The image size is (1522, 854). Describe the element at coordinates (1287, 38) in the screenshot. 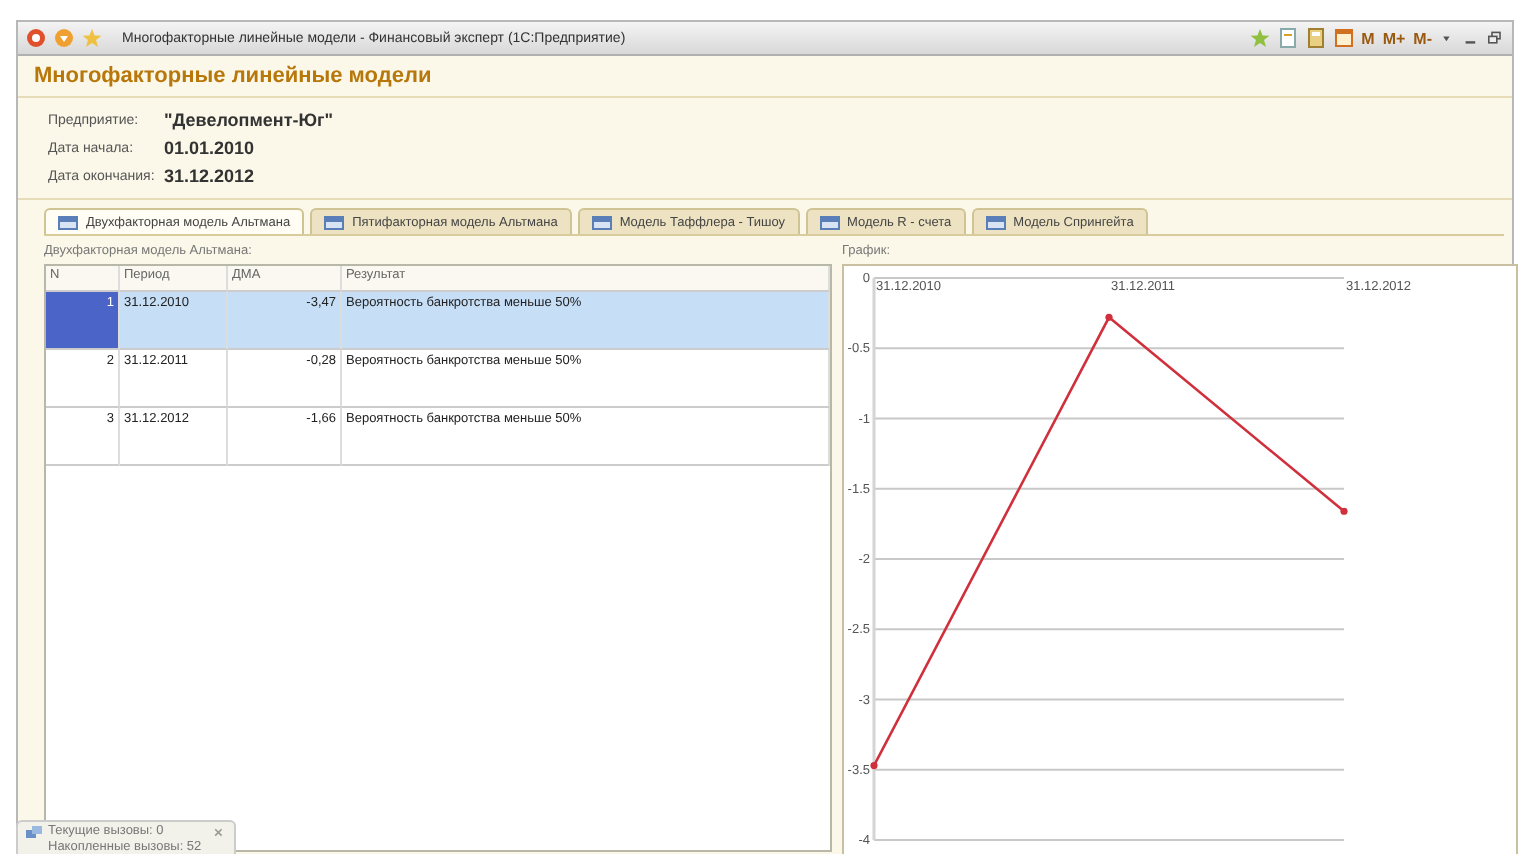

I see `document-icon` at that location.